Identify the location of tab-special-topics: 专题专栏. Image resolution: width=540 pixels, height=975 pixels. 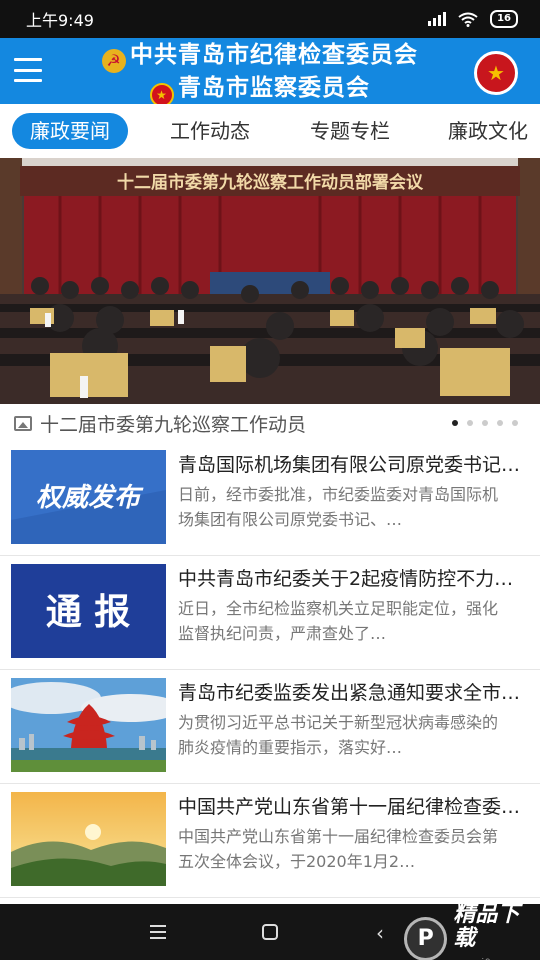
(350, 131).